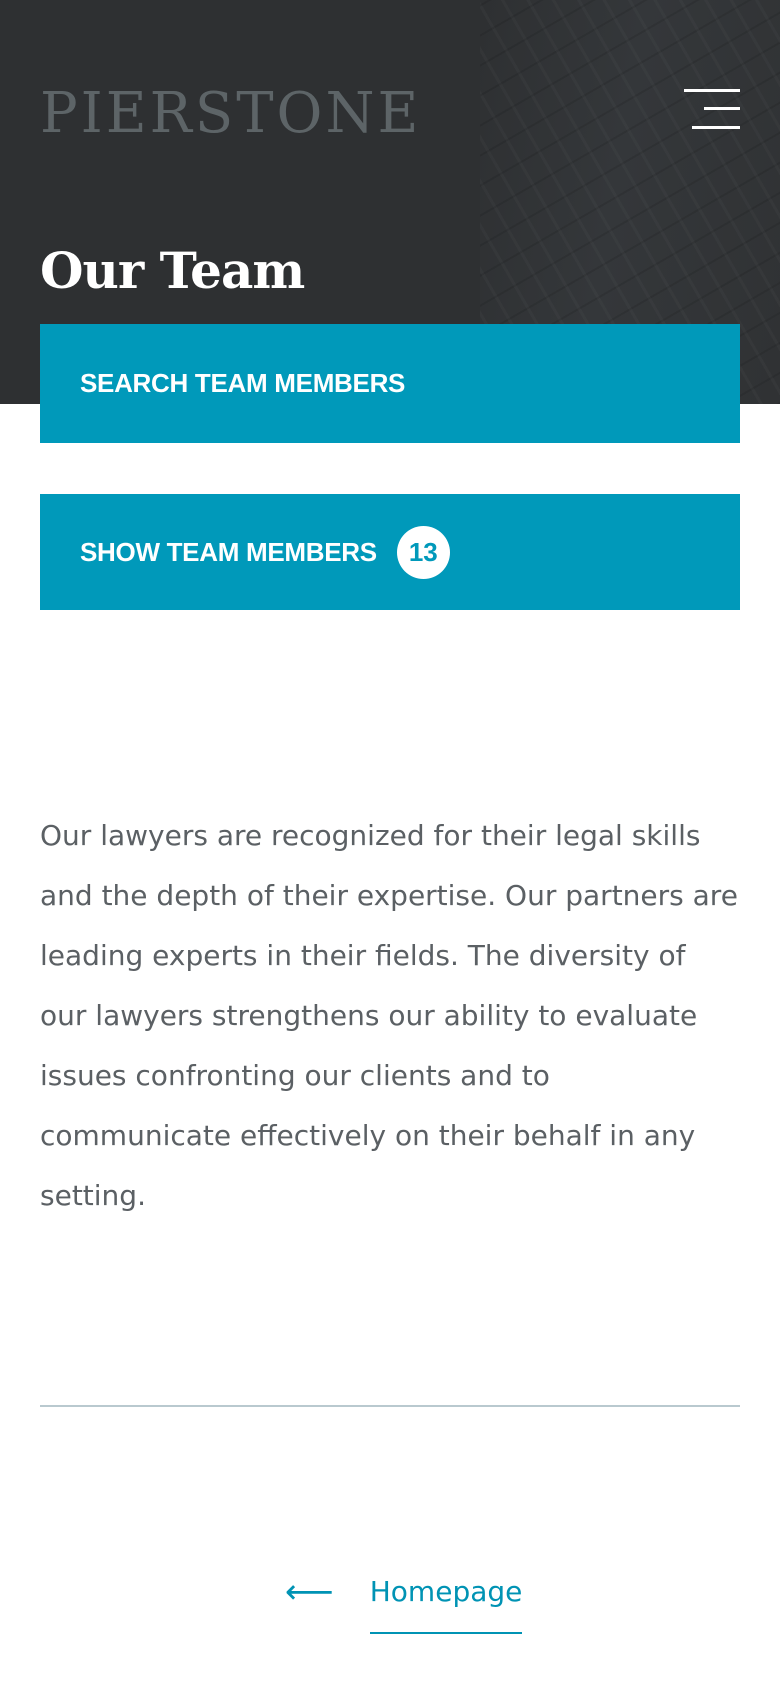 The height and width of the screenshot is (1688, 780). What do you see at coordinates (423, 552) in the screenshot?
I see `member-count-badge: 13` at bounding box center [423, 552].